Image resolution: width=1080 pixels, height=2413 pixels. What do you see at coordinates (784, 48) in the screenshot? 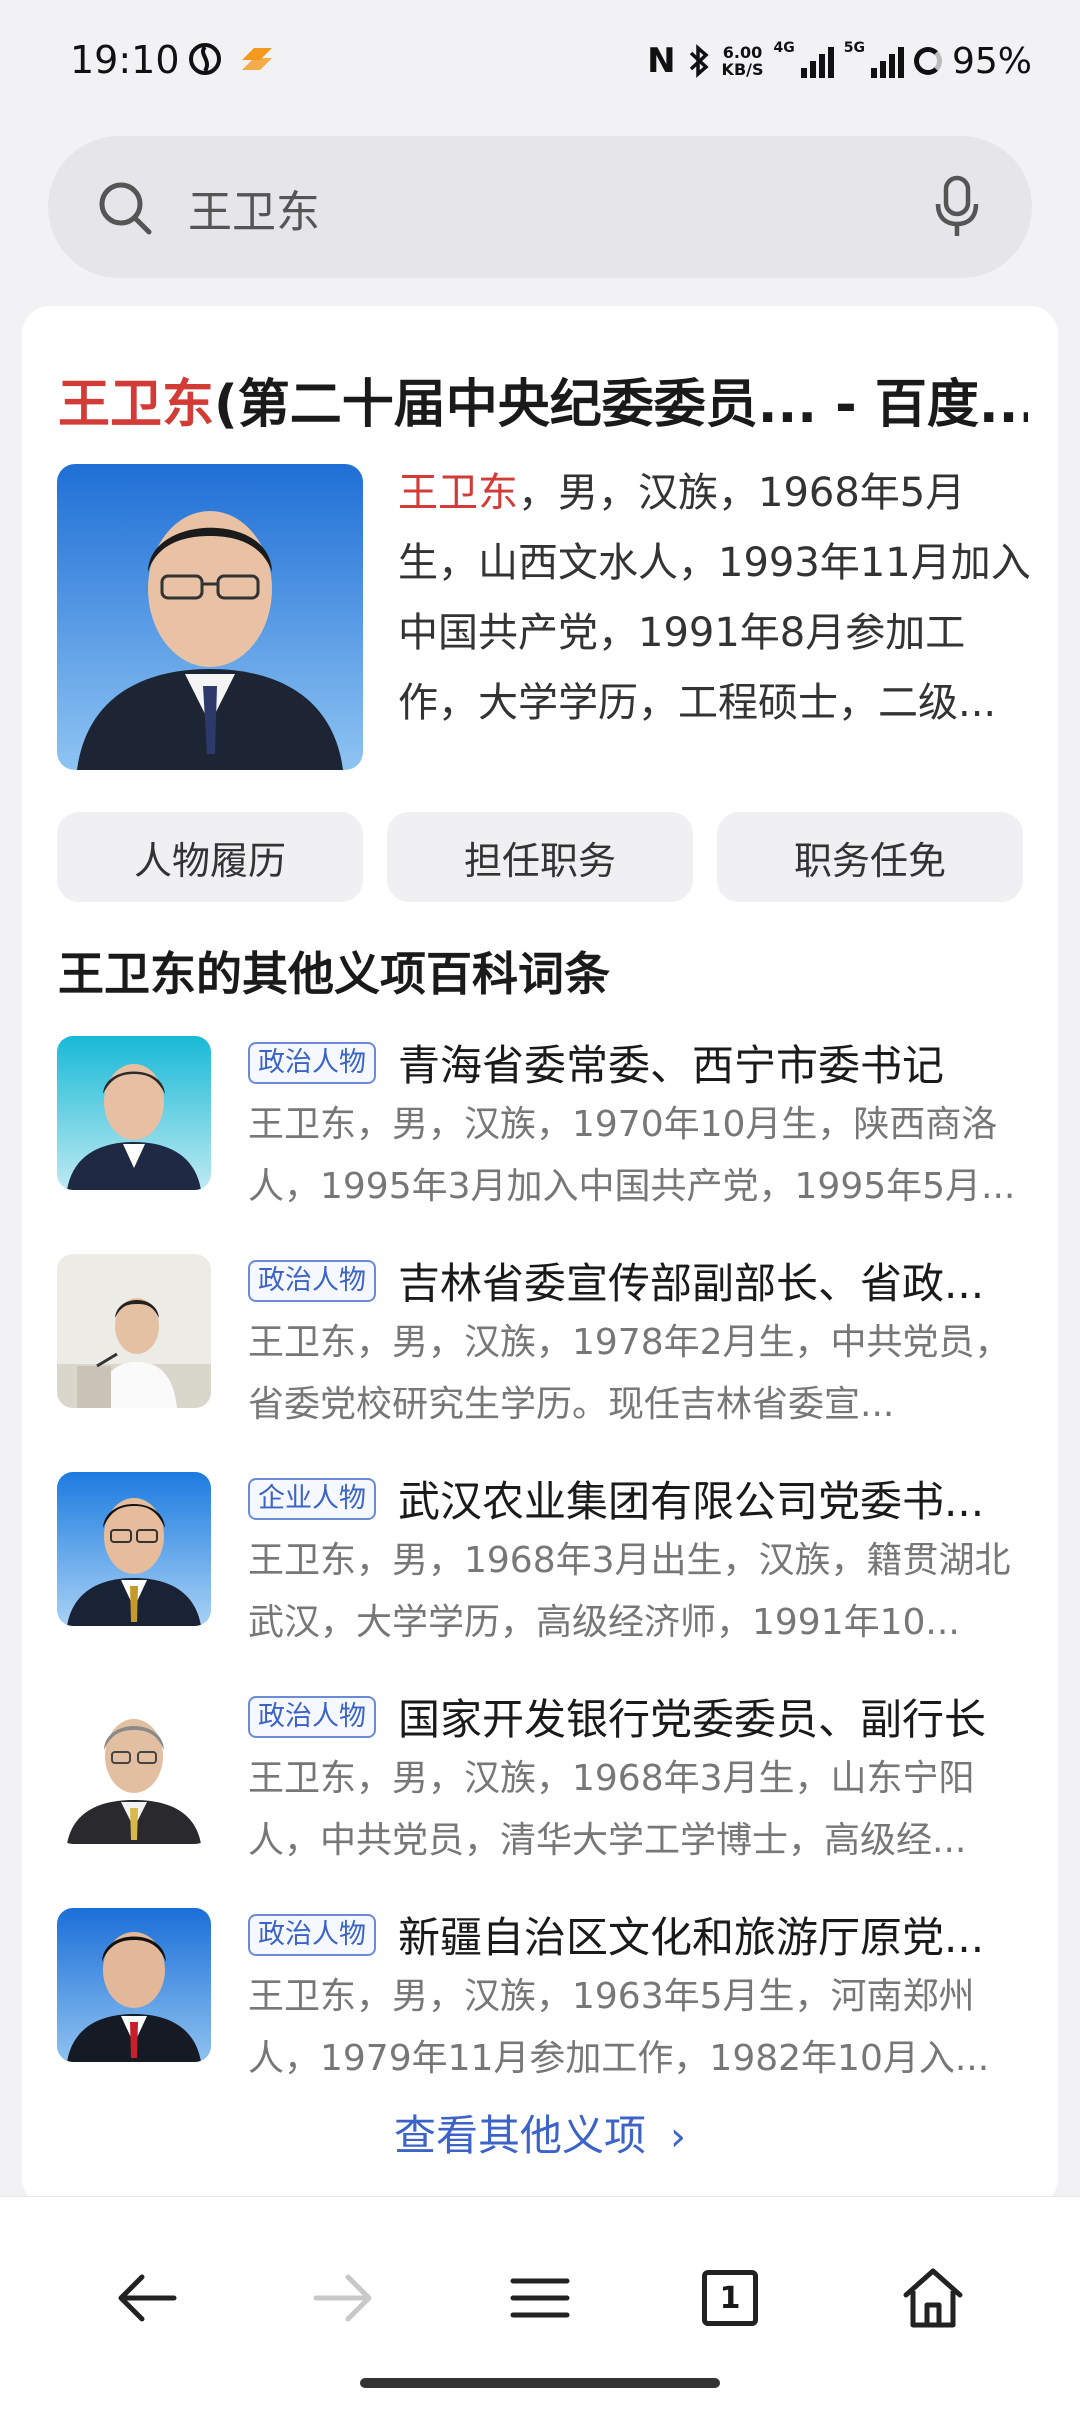
I see `sim1-network-label: 4G` at bounding box center [784, 48].